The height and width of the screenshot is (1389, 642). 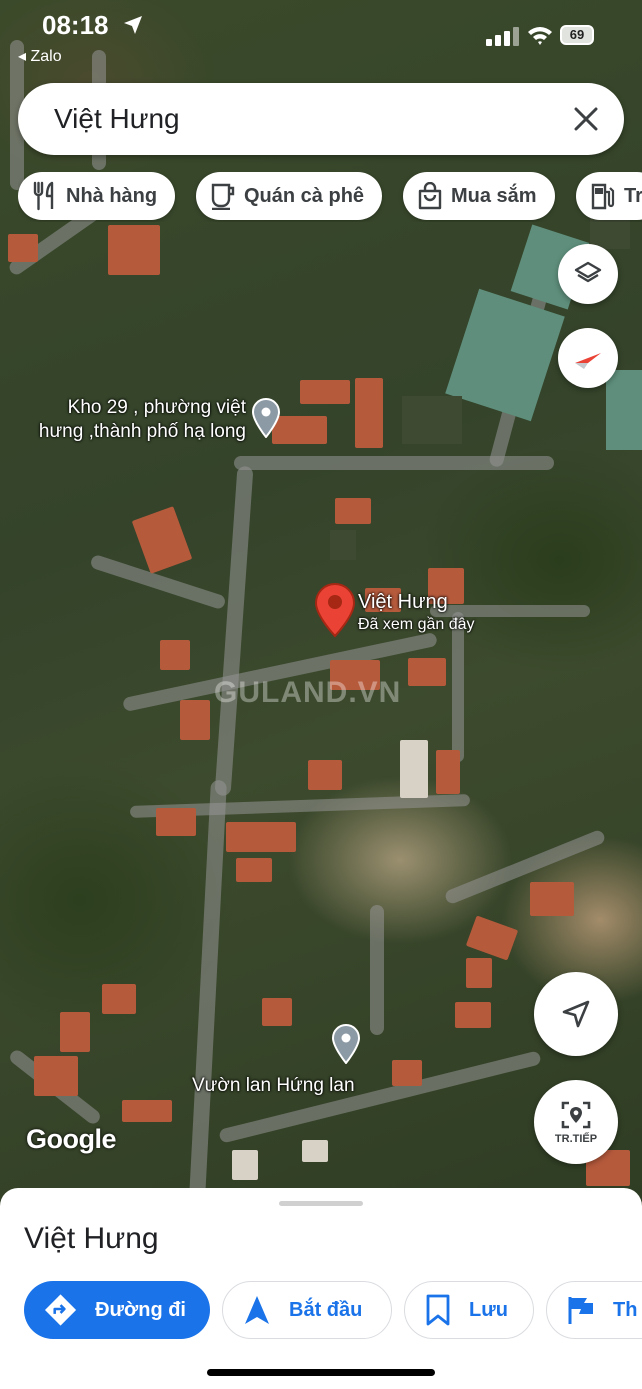 I want to click on poi-vuon-lan-label: Vườn lan Hứng lan, so click(x=273, y=1086).